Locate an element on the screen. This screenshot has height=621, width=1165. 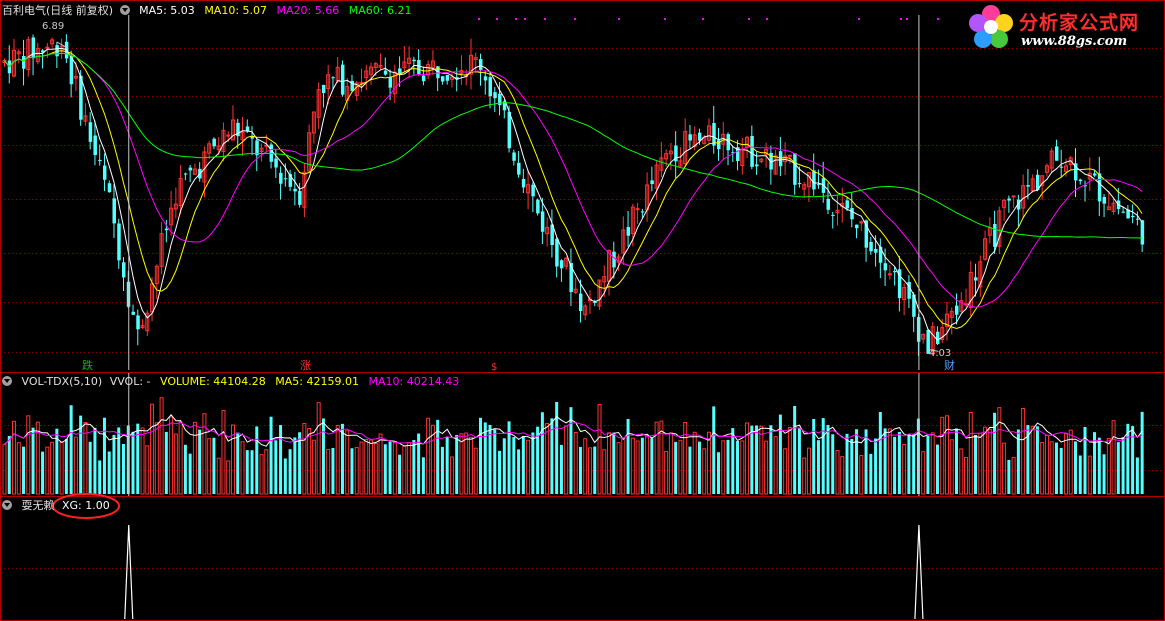
vol-ma10-label: MA10: 40214.43 is located at coordinates (414, 381).